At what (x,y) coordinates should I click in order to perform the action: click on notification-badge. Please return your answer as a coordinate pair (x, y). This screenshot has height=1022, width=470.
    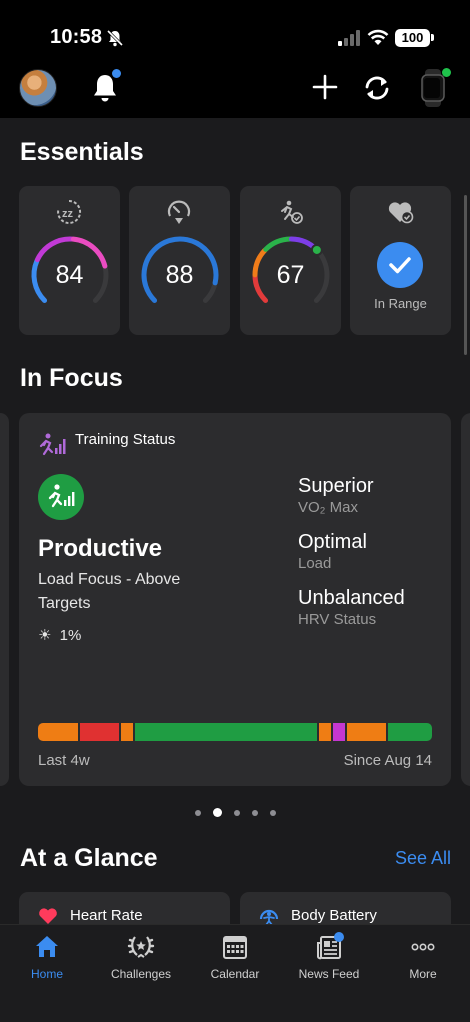
    Looking at the image, I should click on (116, 73).